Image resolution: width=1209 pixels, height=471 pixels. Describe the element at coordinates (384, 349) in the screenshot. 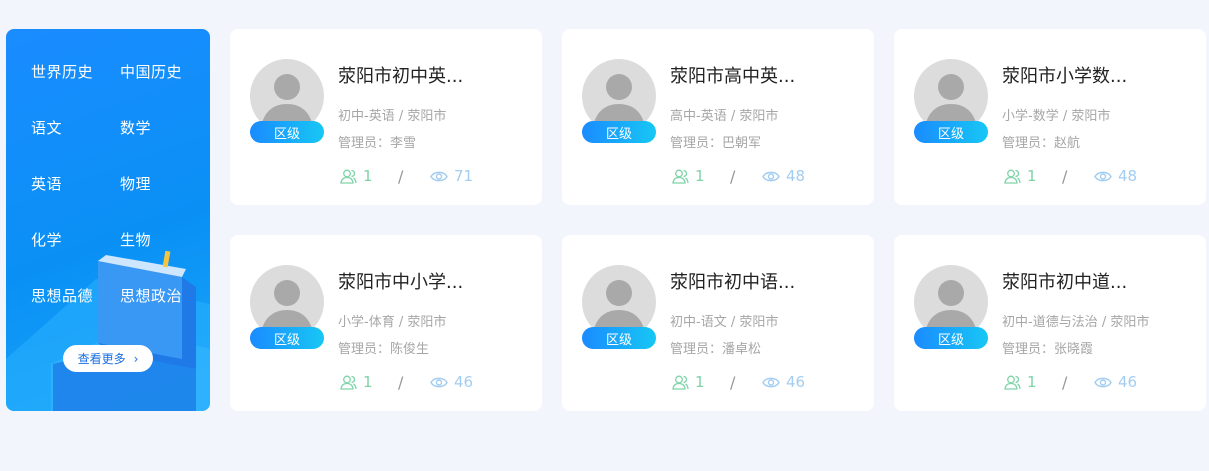

I see `card-admin: 管理员：陈俊生` at that location.